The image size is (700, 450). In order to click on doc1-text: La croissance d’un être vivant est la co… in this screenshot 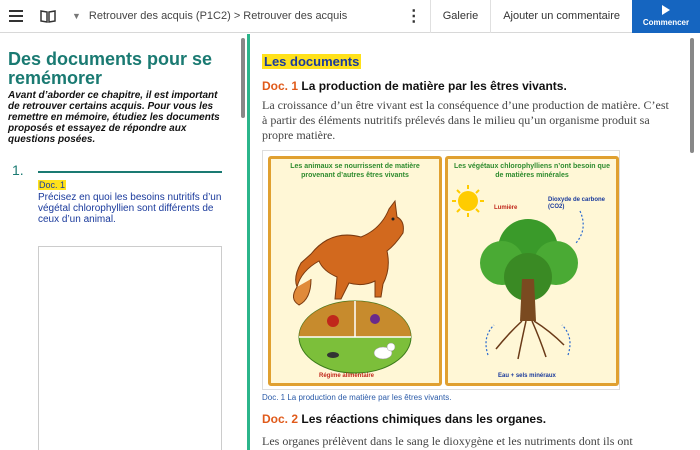, I will do `click(465, 120)`.